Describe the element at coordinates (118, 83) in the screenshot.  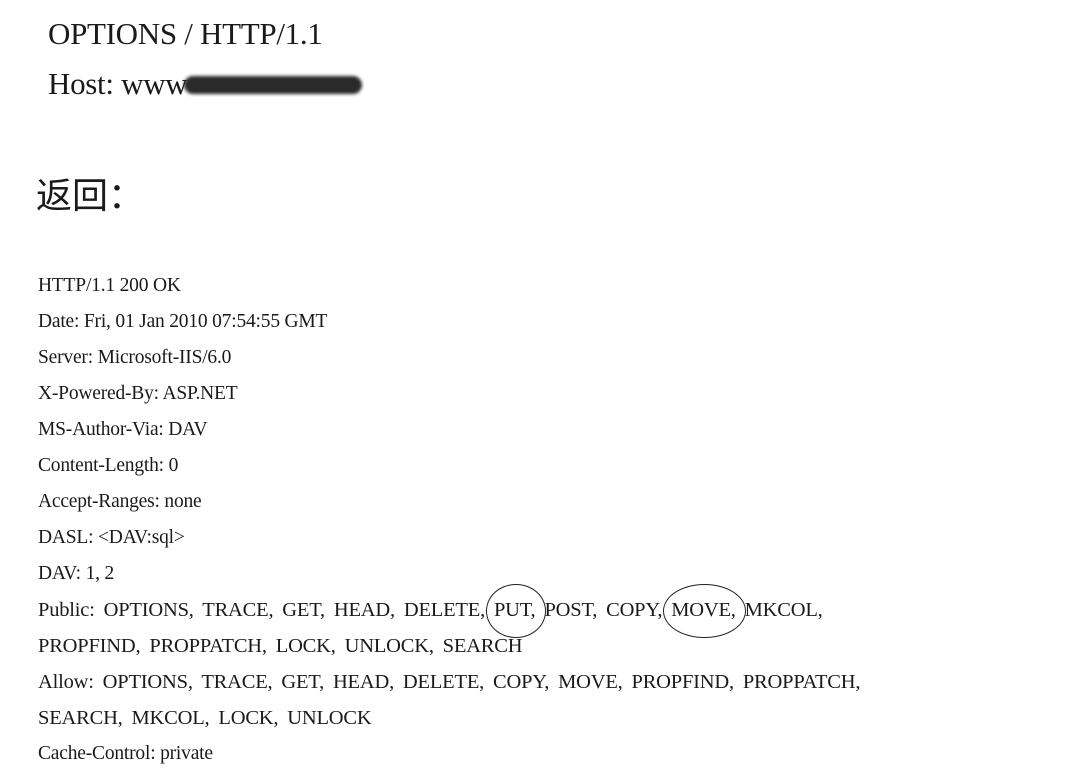
I see `host-label: Host: www` at that location.